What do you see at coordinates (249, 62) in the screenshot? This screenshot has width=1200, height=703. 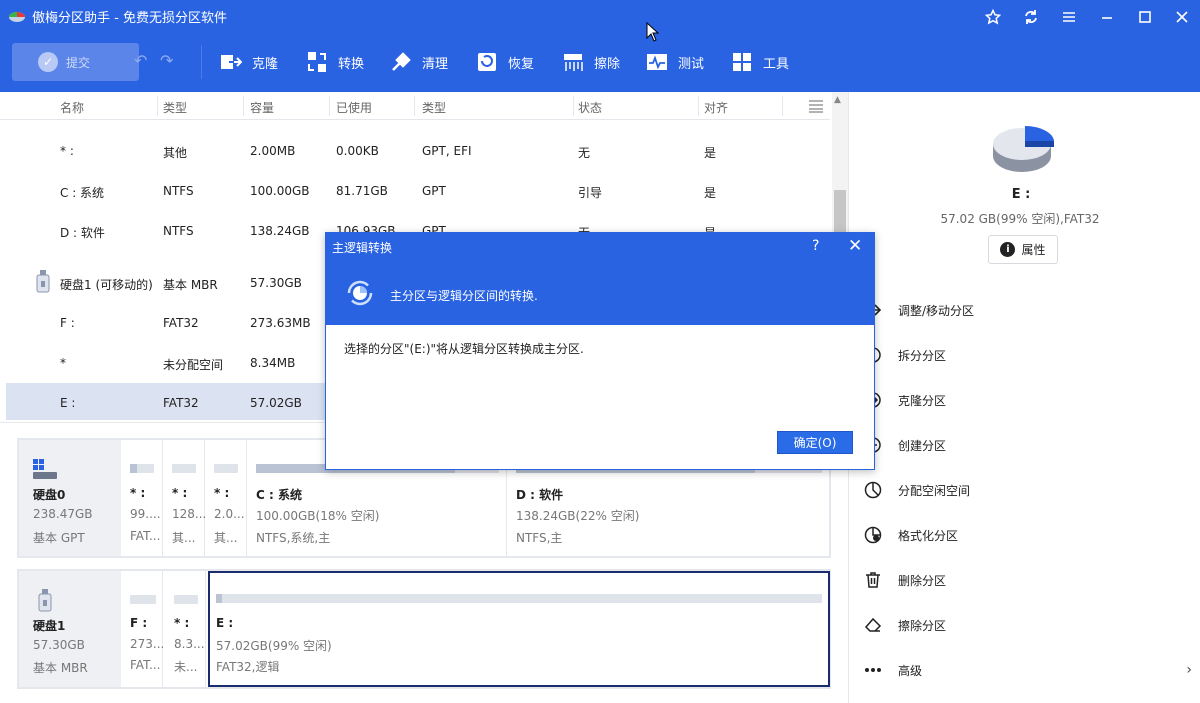 I see `tool-clone: 克隆` at bounding box center [249, 62].